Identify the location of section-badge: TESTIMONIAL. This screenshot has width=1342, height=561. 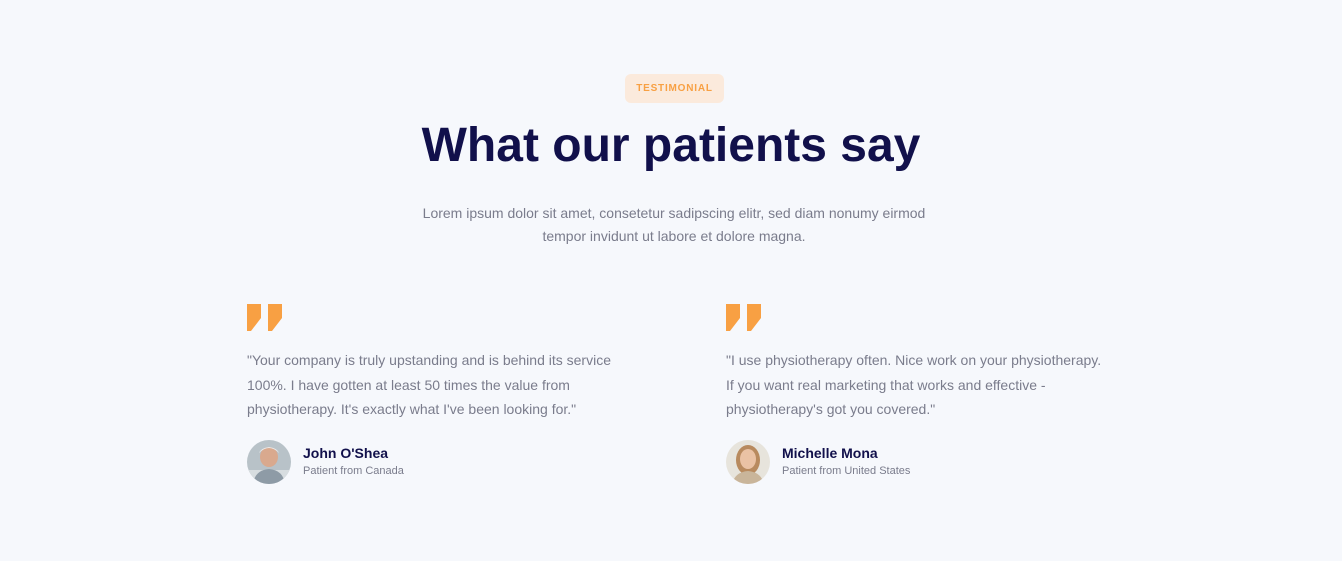
(674, 88).